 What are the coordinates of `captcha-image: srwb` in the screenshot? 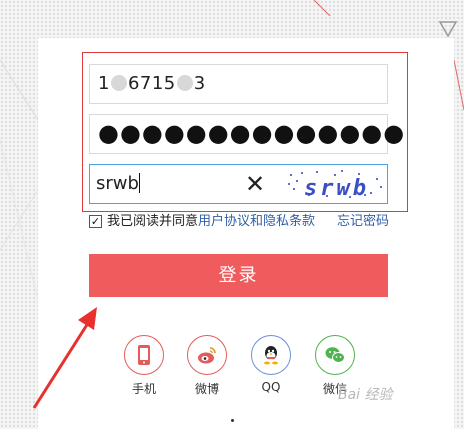 It's located at (336, 184).